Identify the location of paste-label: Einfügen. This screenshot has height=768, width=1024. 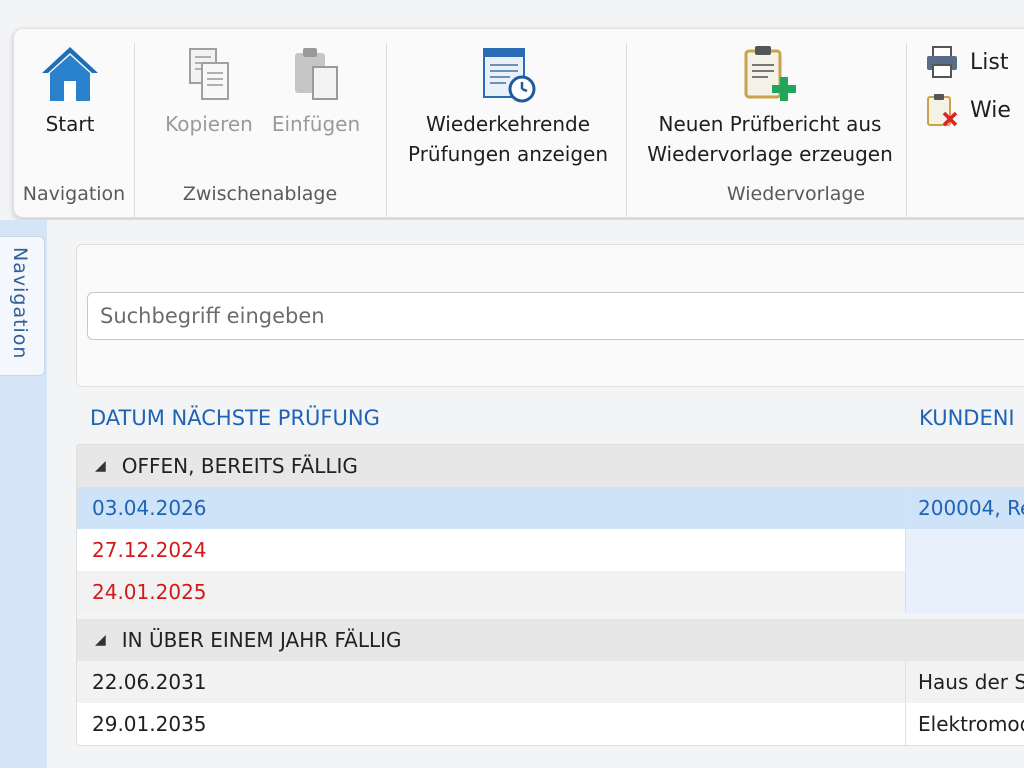
(316, 124).